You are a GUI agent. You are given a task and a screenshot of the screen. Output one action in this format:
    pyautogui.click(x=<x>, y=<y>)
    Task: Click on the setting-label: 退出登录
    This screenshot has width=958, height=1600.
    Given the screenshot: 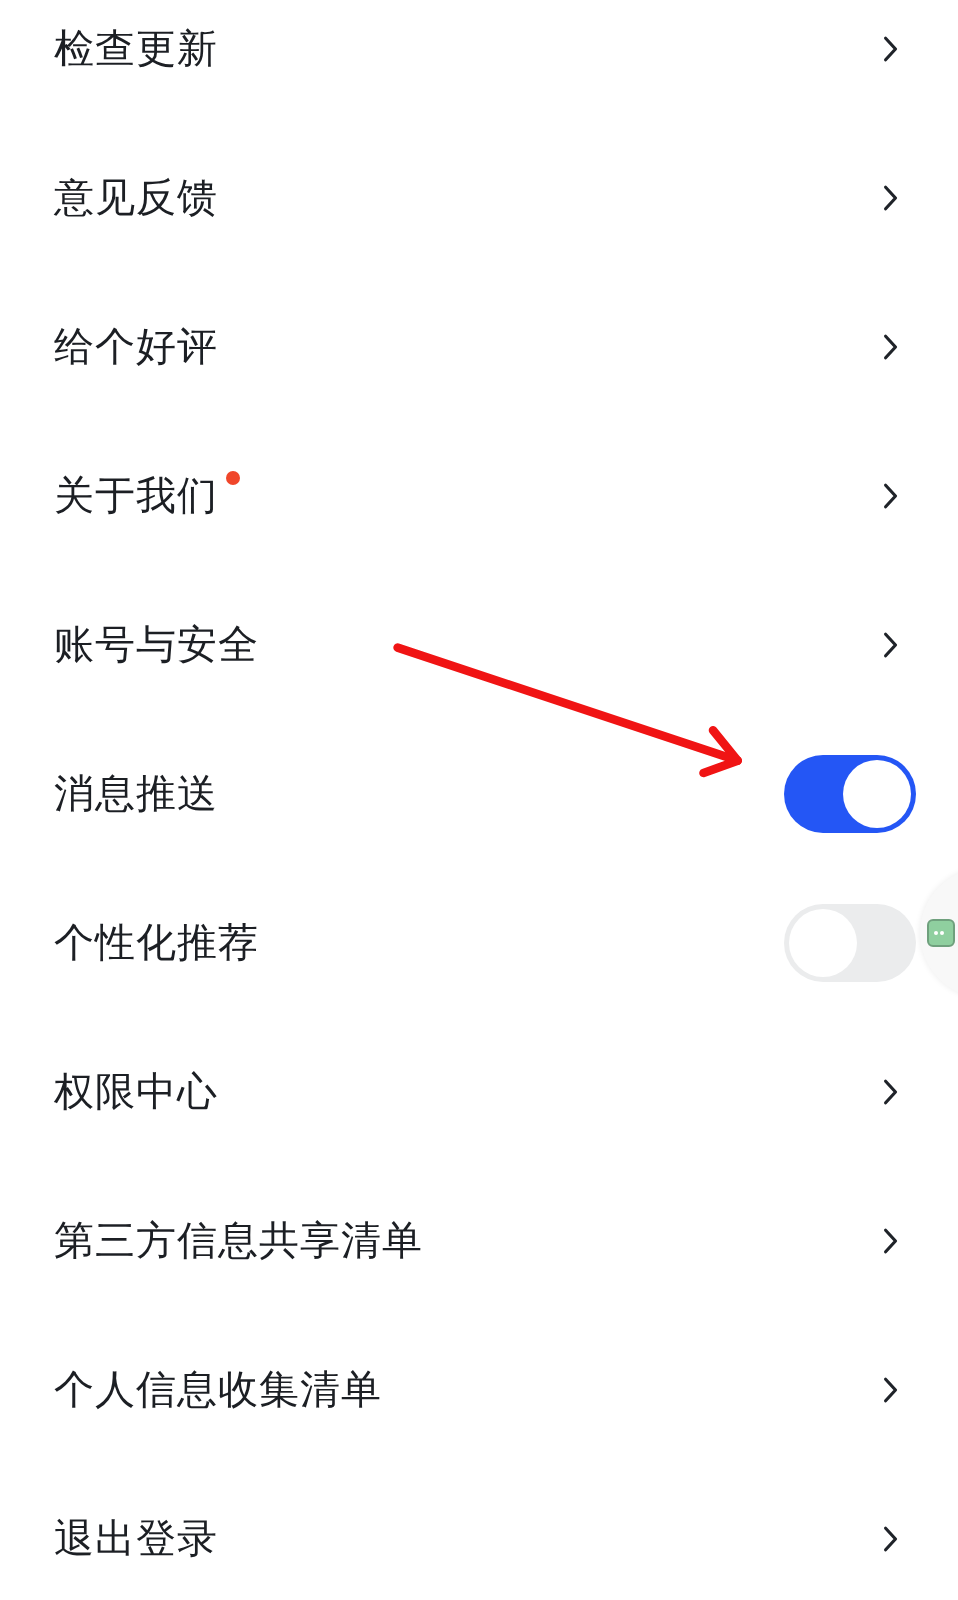 What is the action you would take?
    pyautogui.click(x=136, y=1538)
    